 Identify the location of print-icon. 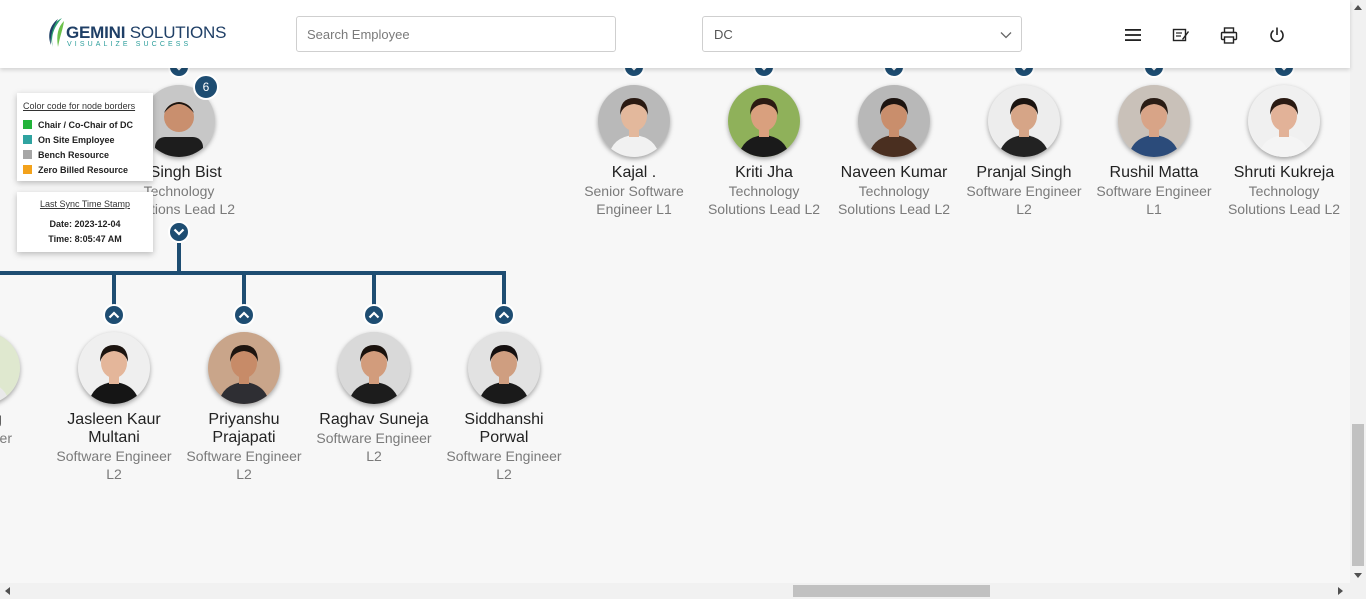
(1229, 35).